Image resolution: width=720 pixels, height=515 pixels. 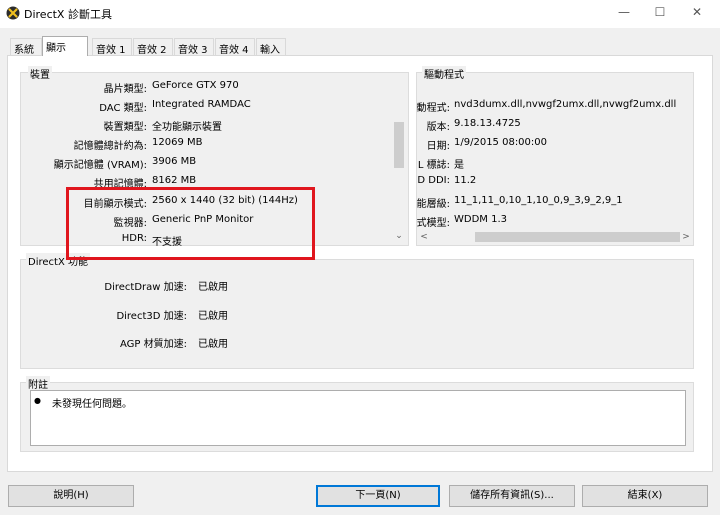 What do you see at coordinates (433, 204) in the screenshot?
I see `driver-label-feature-levels: 能層級:` at bounding box center [433, 204].